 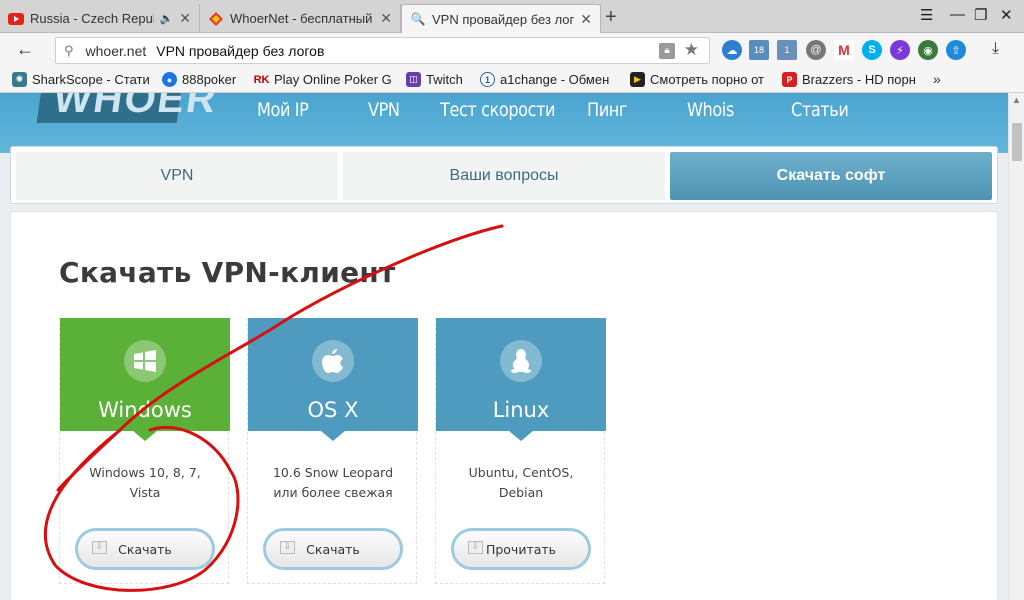 What do you see at coordinates (333, 410) in the screenshot?
I see `card-os-name: OS X` at bounding box center [333, 410].